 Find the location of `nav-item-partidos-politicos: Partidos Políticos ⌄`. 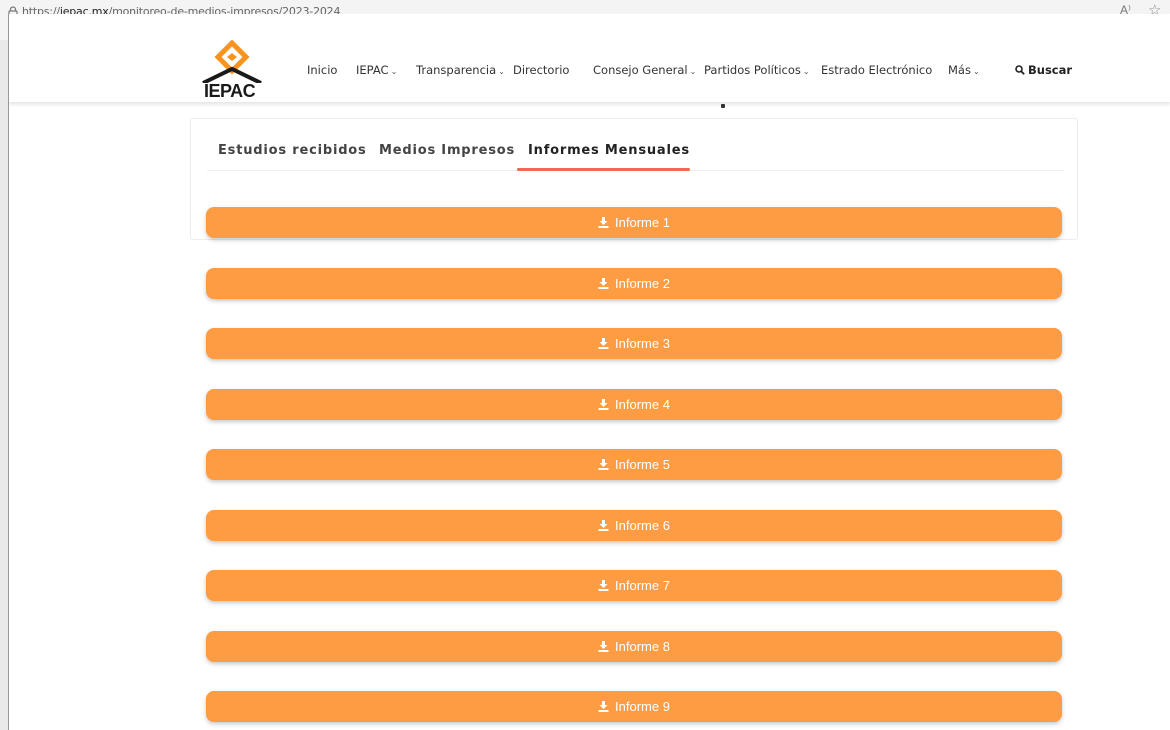

nav-item-partidos-politicos: Partidos Políticos ⌄ is located at coordinates (757, 70).